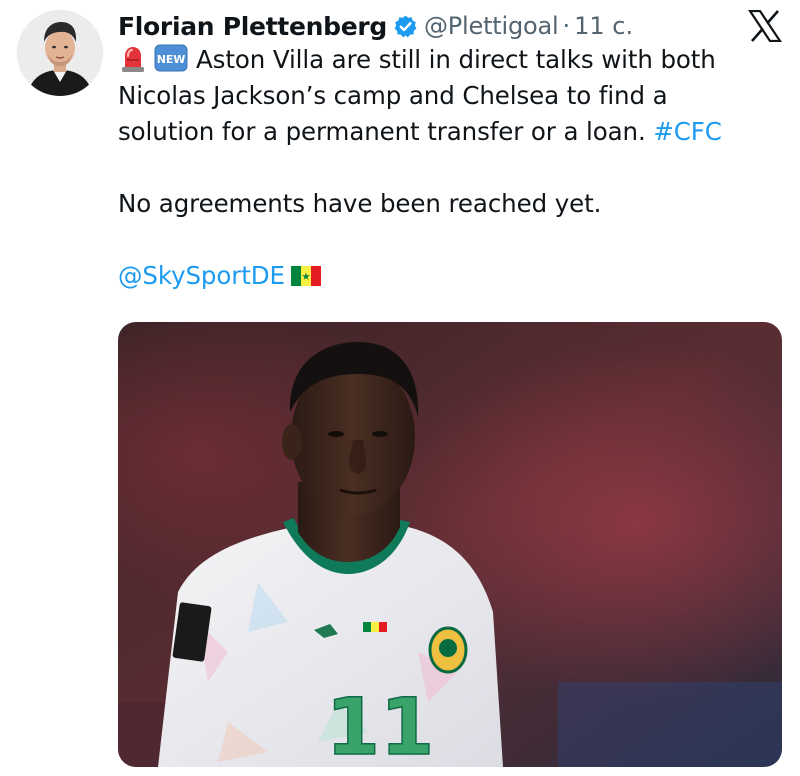 The width and height of the screenshot is (800, 776). Describe the element at coordinates (380, 725) in the screenshot. I see `jersey-number: 11` at that location.